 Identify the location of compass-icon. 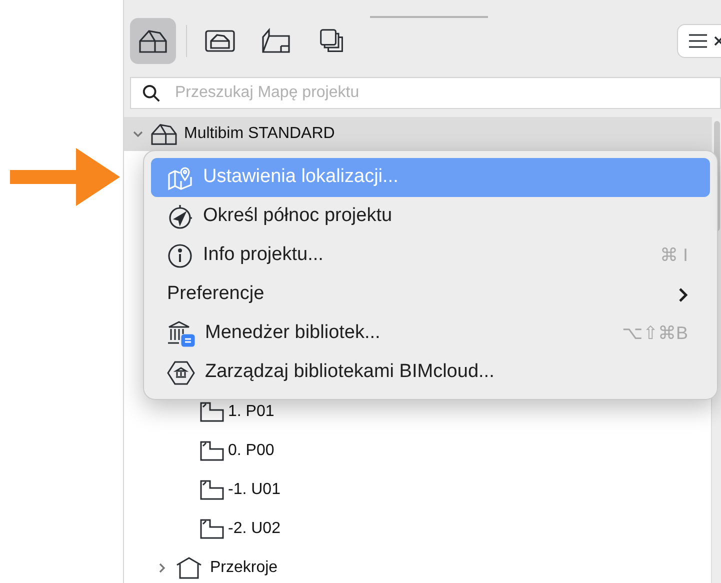
(180, 217).